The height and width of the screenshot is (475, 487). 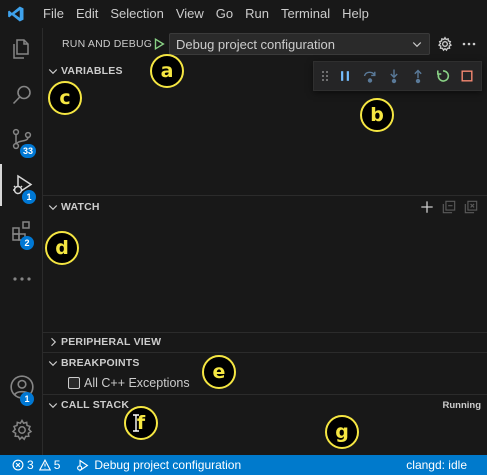 What do you see at coordinates (53, 342) in the screenshot?
I see `chevron-right-icon` at bounding box center [53, 342].